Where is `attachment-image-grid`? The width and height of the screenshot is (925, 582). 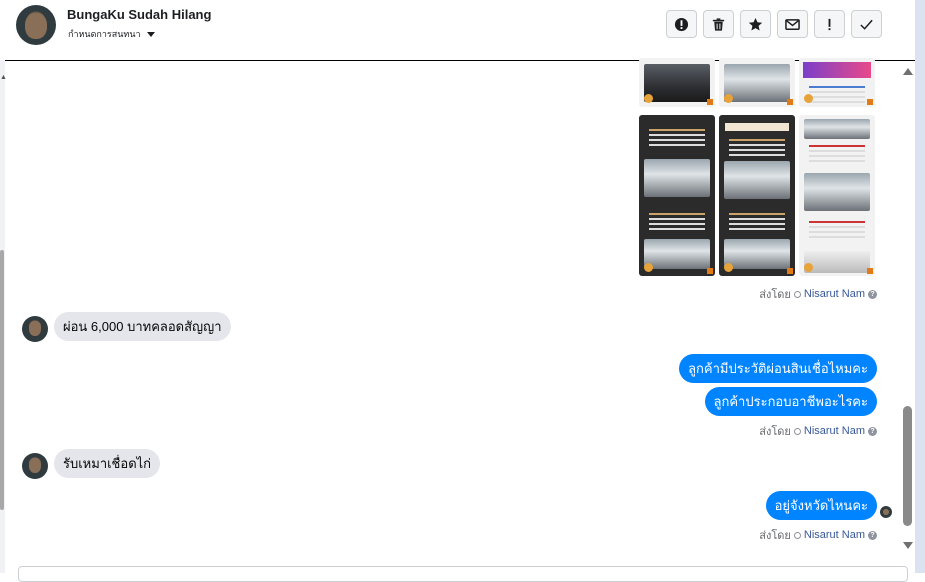 attachment-image-grid is located at coordinates (758, 167).